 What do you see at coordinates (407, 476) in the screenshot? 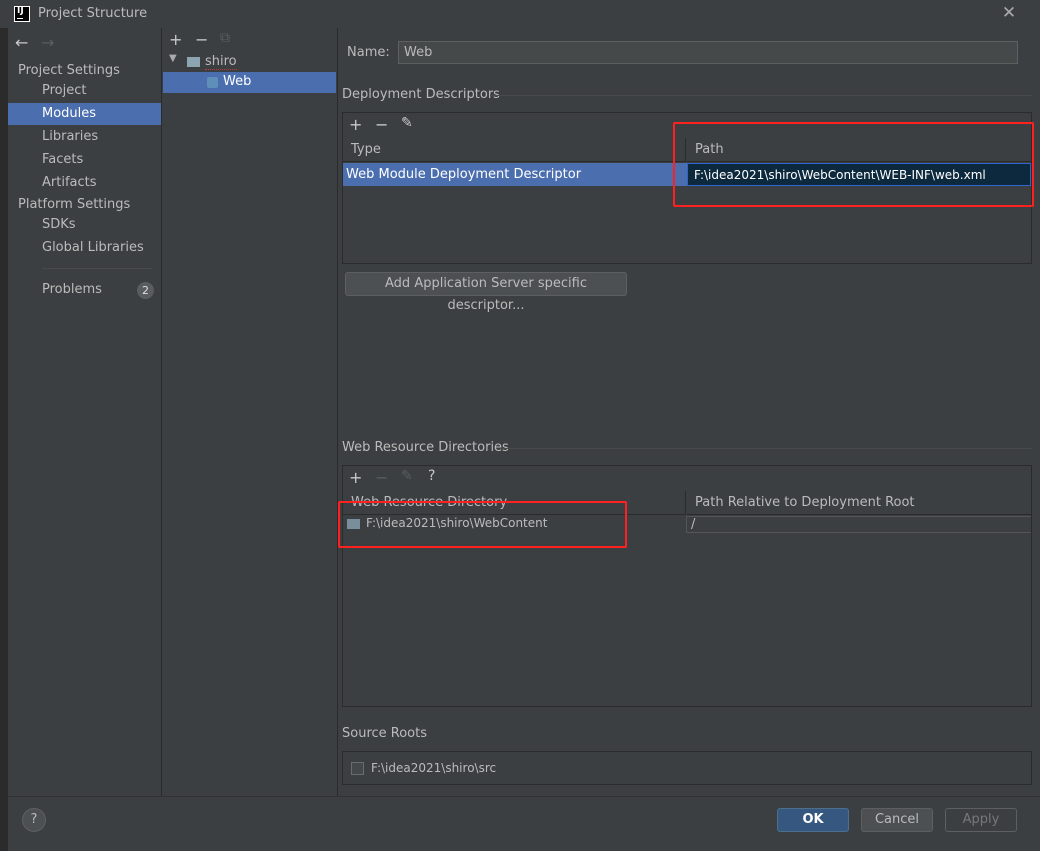
I see `edit-resource-icon: ✎` at bounding box center [407, 476].